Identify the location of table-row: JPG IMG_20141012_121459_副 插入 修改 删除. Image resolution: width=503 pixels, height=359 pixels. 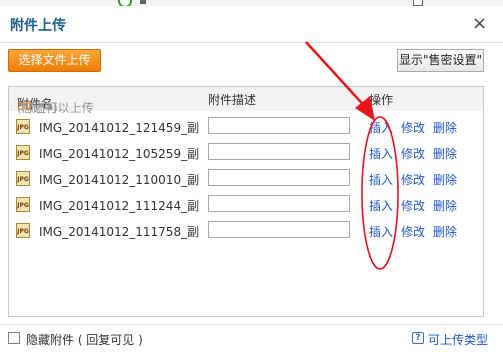
(246, 127).